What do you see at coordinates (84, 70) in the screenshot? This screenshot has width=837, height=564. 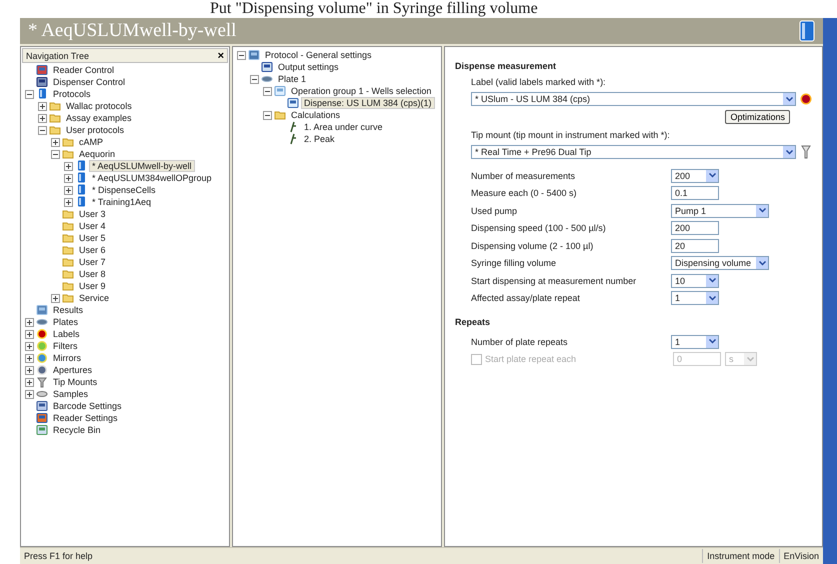 I see `tree-item: Reader Control` at bounding box center [84, 70].